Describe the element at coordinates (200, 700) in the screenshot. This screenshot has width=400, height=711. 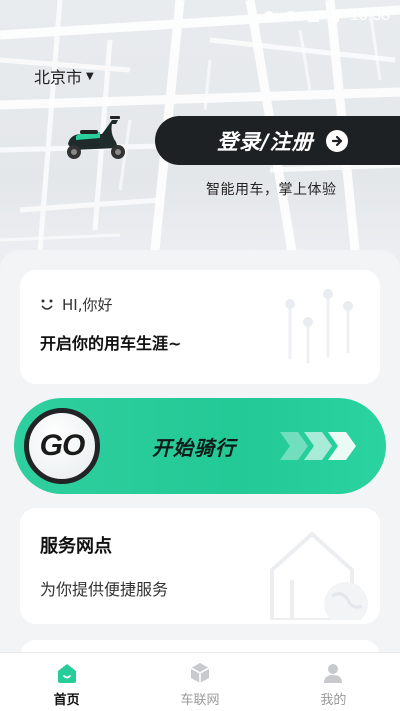
I see `tab-iov-label: 车联网` at that location.